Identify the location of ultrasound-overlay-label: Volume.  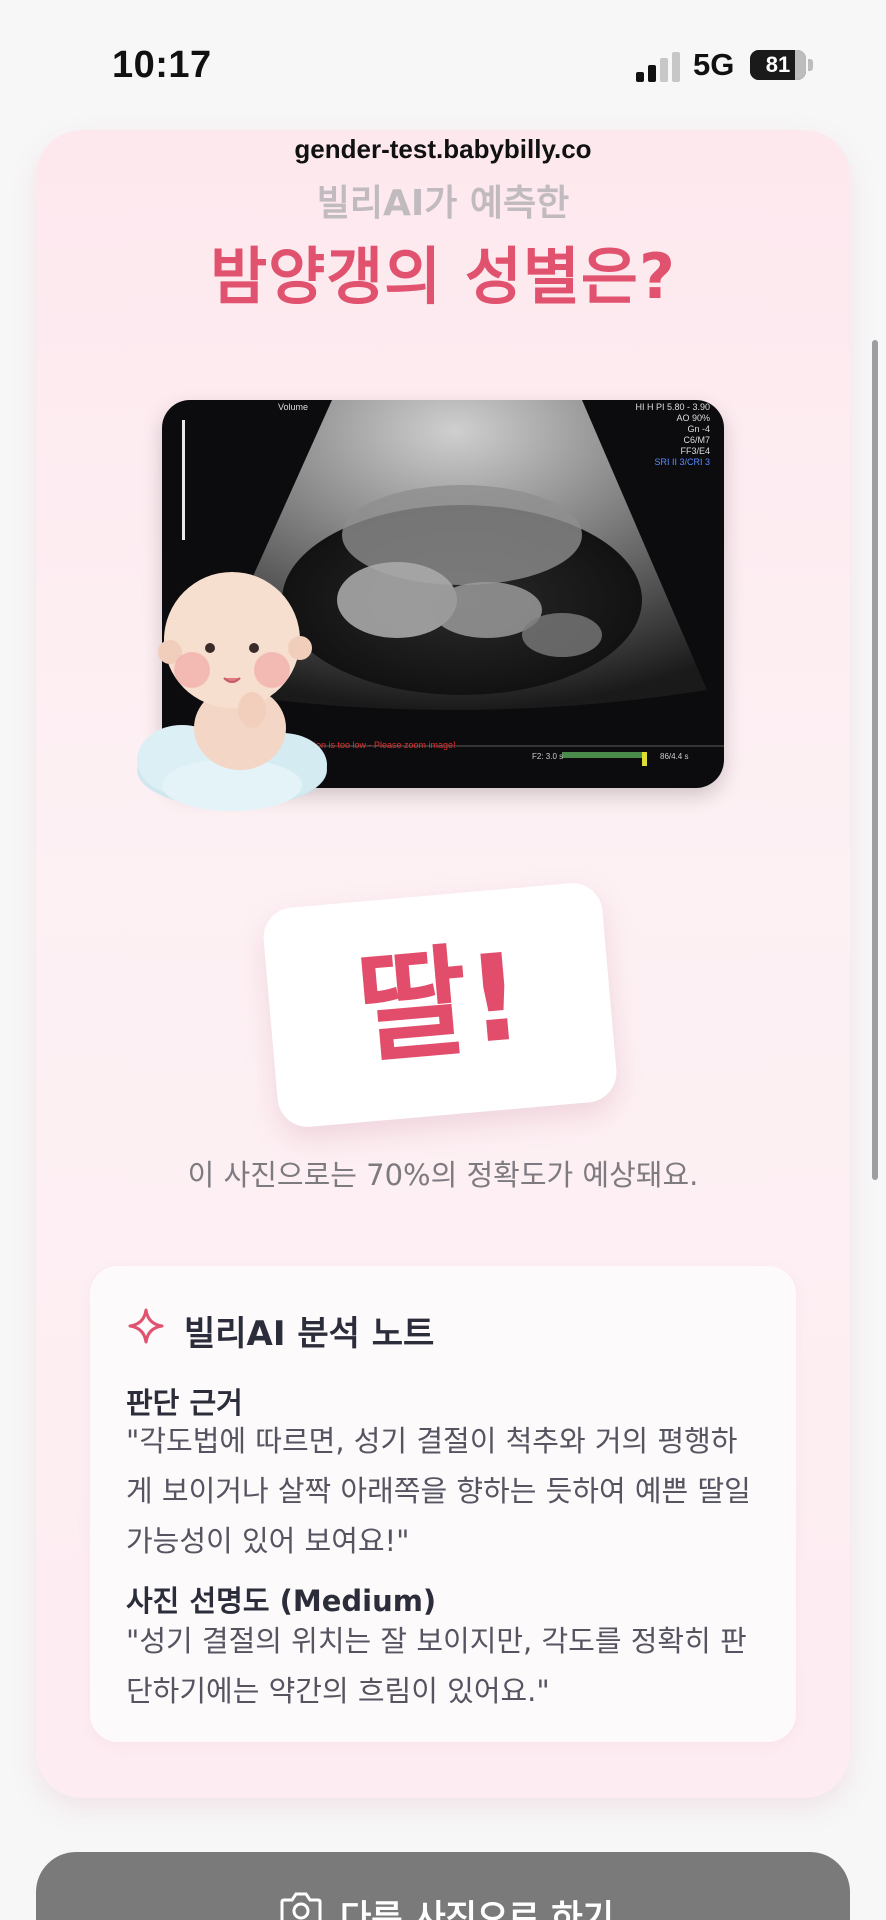
(293, 407).